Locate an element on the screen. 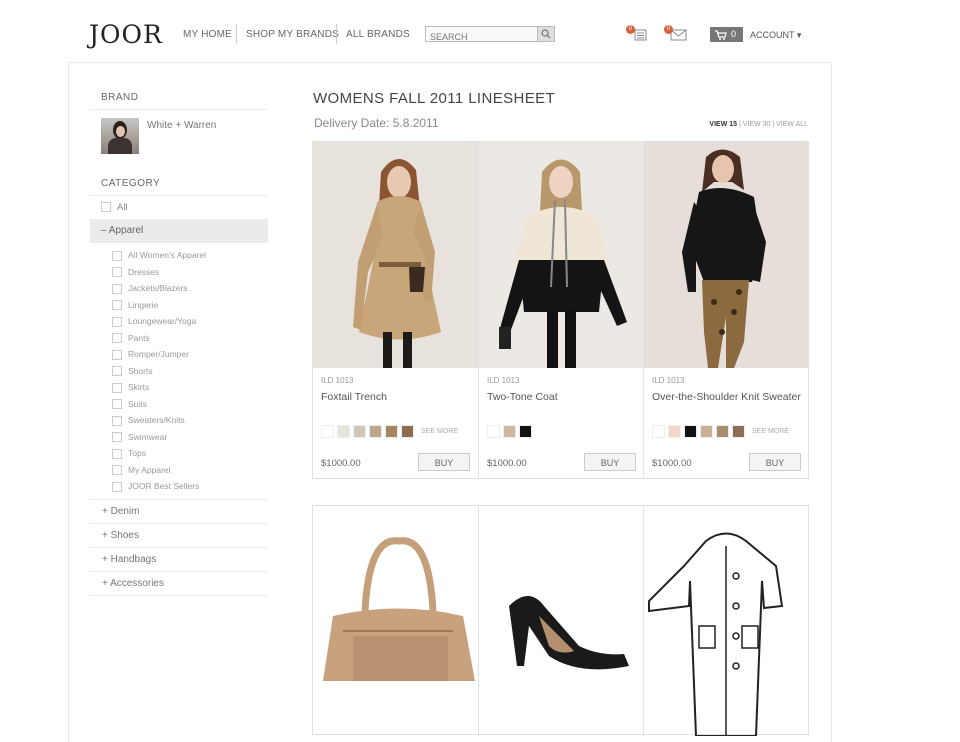  search-box is located at coordinates (490, 35).